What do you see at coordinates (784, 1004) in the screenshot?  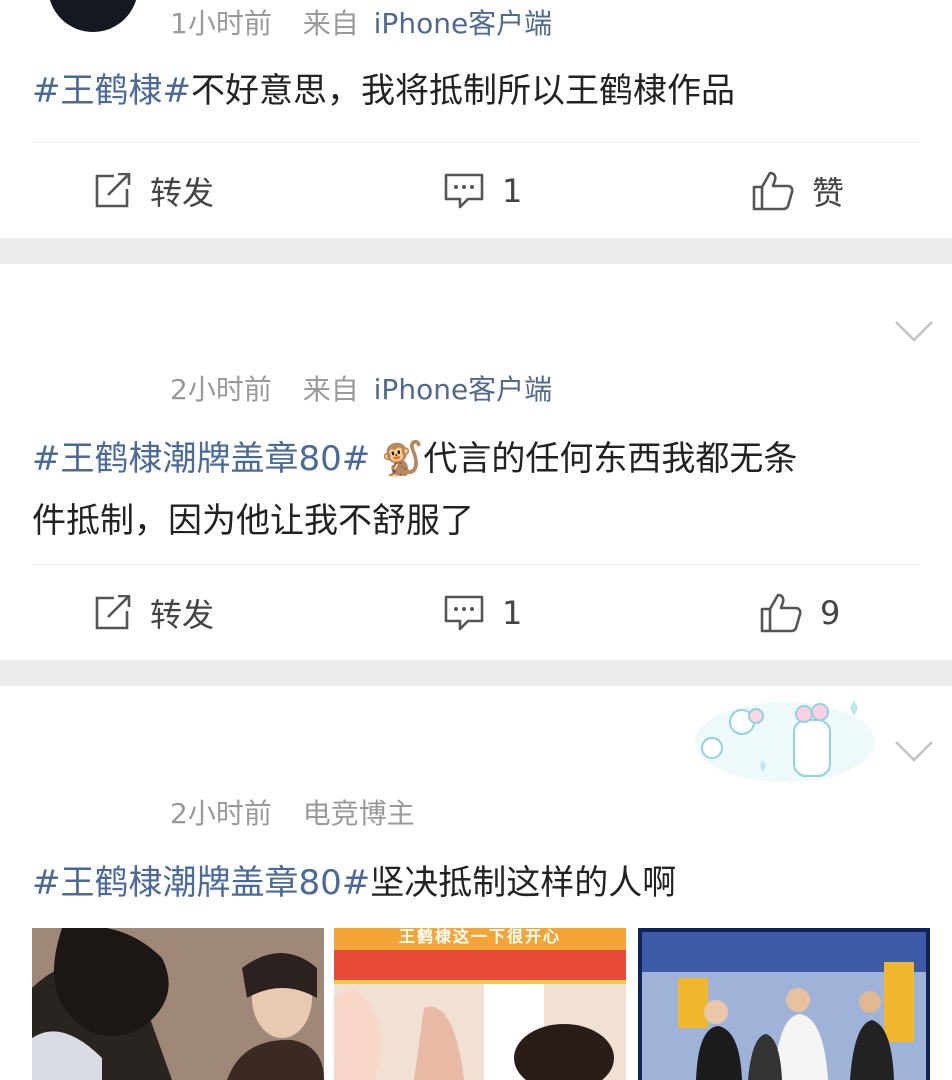 I see `airport-photo-thumbnail` at bounding box center [784, 1004].